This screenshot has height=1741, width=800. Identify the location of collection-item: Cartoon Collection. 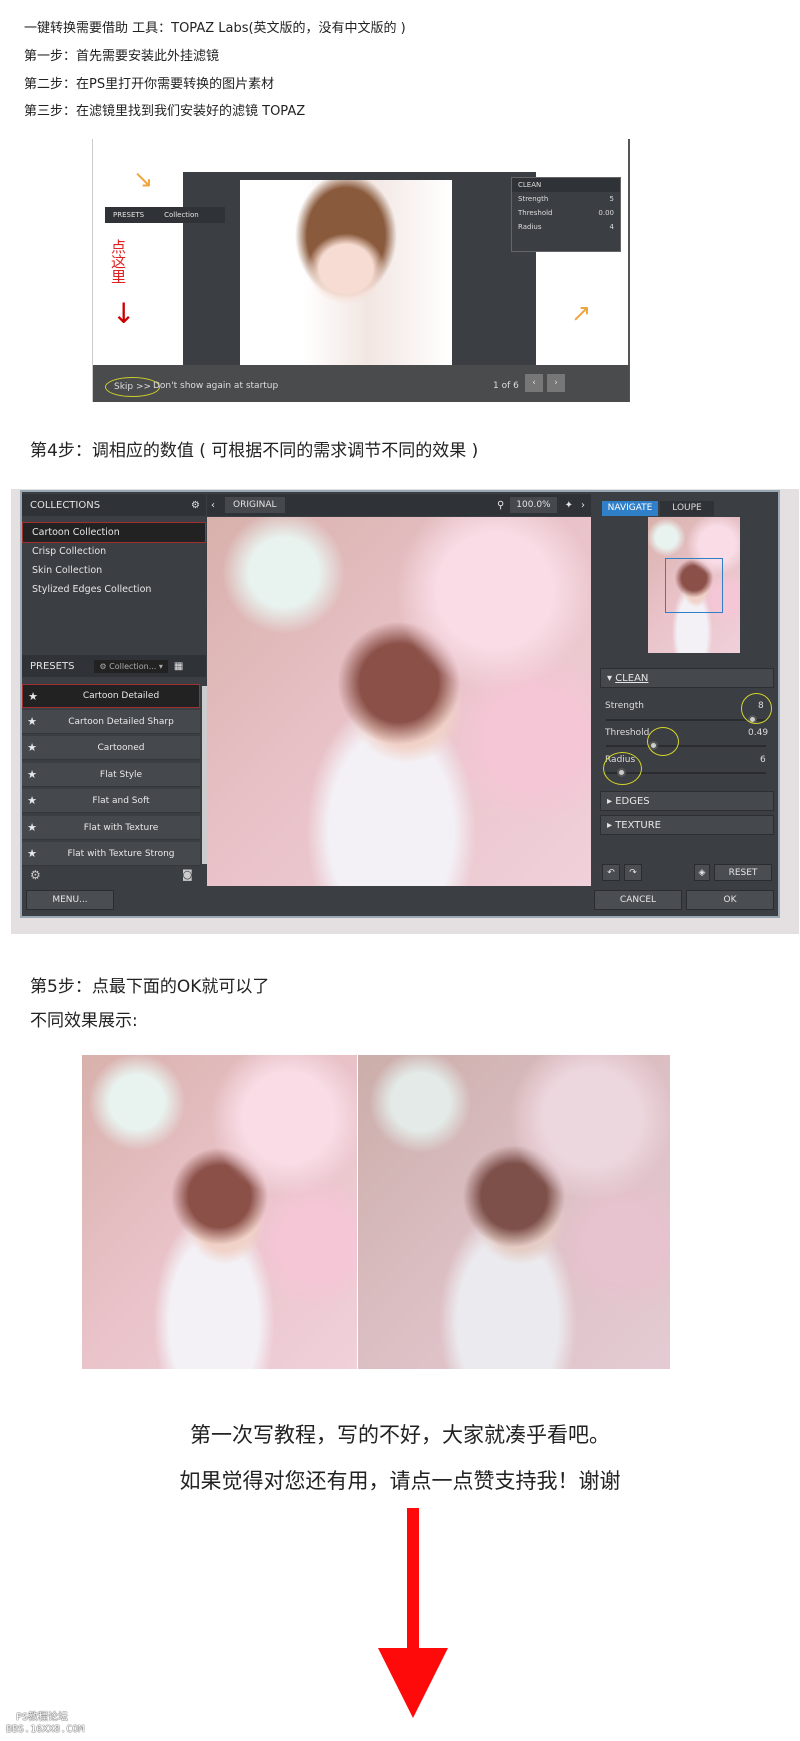
(76, 532).